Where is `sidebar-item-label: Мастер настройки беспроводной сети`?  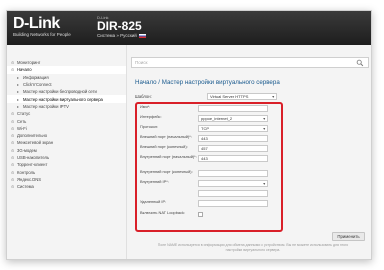 sidebar-item-label: Мастер настройки беспроводной сети is located at coordinates (60, 92).